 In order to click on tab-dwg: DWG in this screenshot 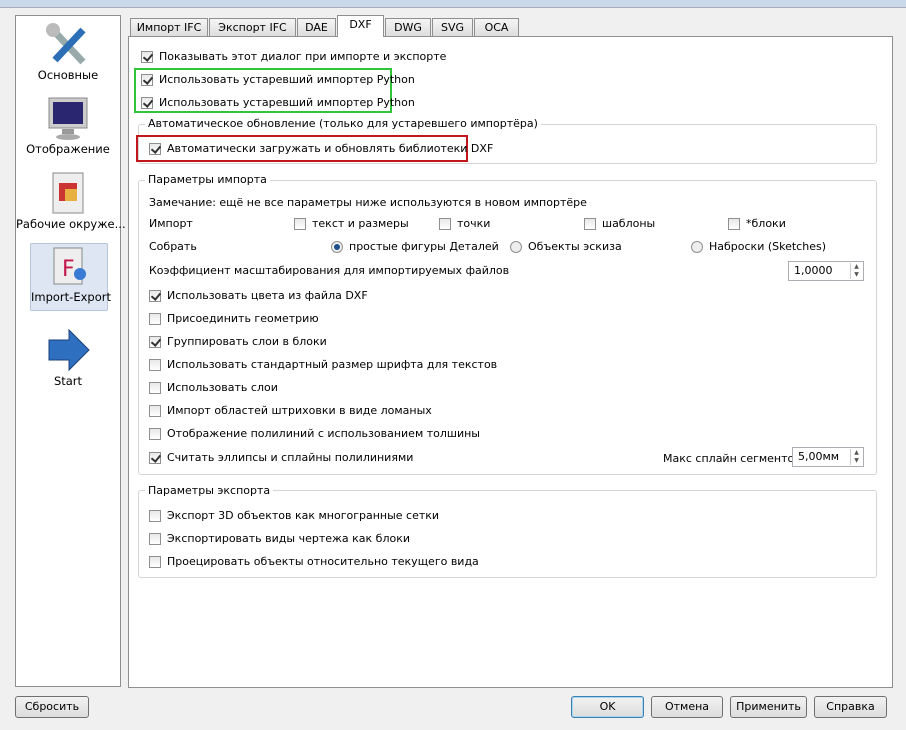, I will do `click(408, 27)`.